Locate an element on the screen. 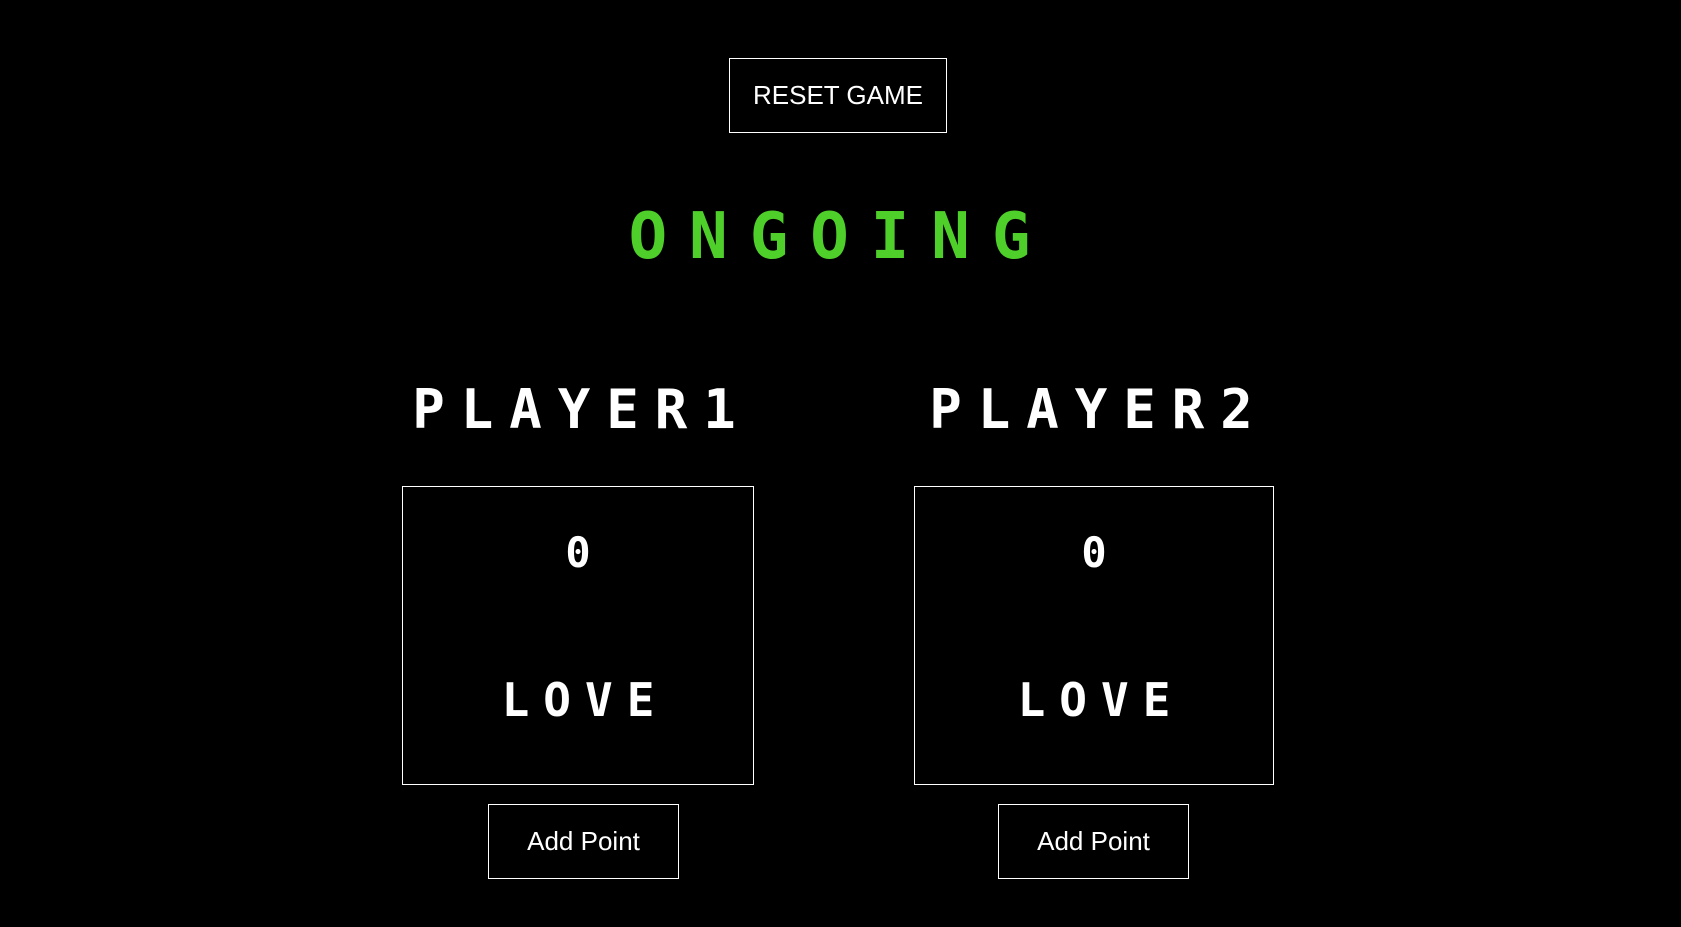 The height and width of the screenshot is (927, 1681). player2-add-point-button: Add Point is located at coordinates (1093, 841).